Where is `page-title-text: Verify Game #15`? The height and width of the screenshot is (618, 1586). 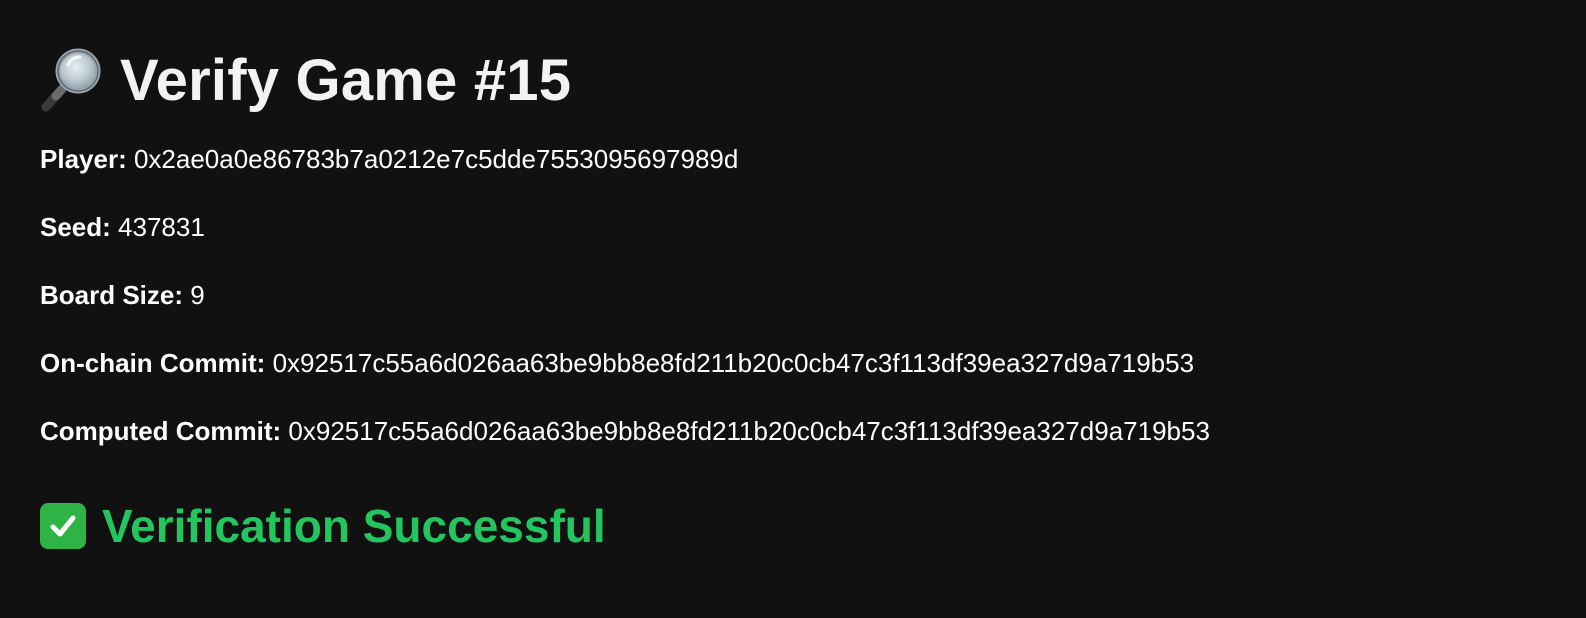
page-title-text: Verify Game #15 is located at coordinates (346, 80).